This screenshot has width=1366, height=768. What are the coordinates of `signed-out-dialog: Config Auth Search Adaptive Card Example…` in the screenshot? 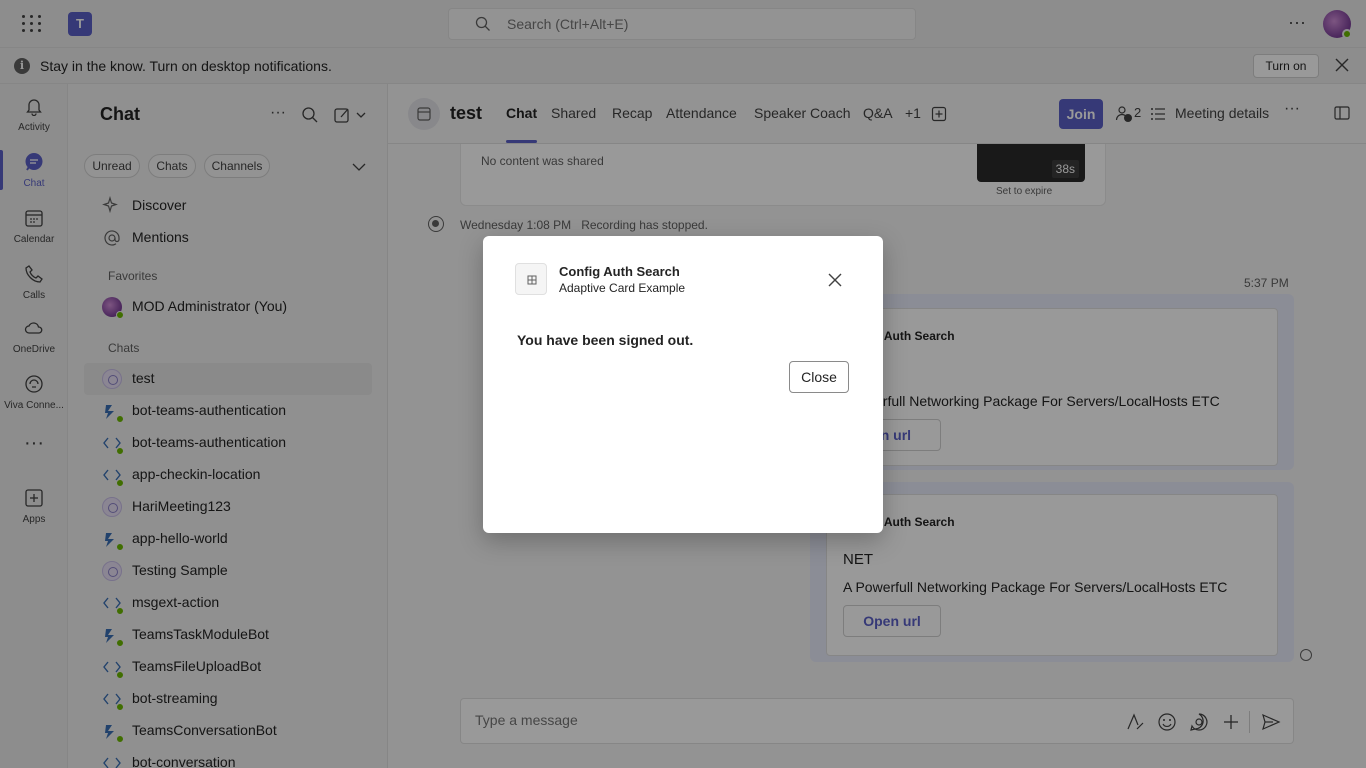 It's located at (683, 384).